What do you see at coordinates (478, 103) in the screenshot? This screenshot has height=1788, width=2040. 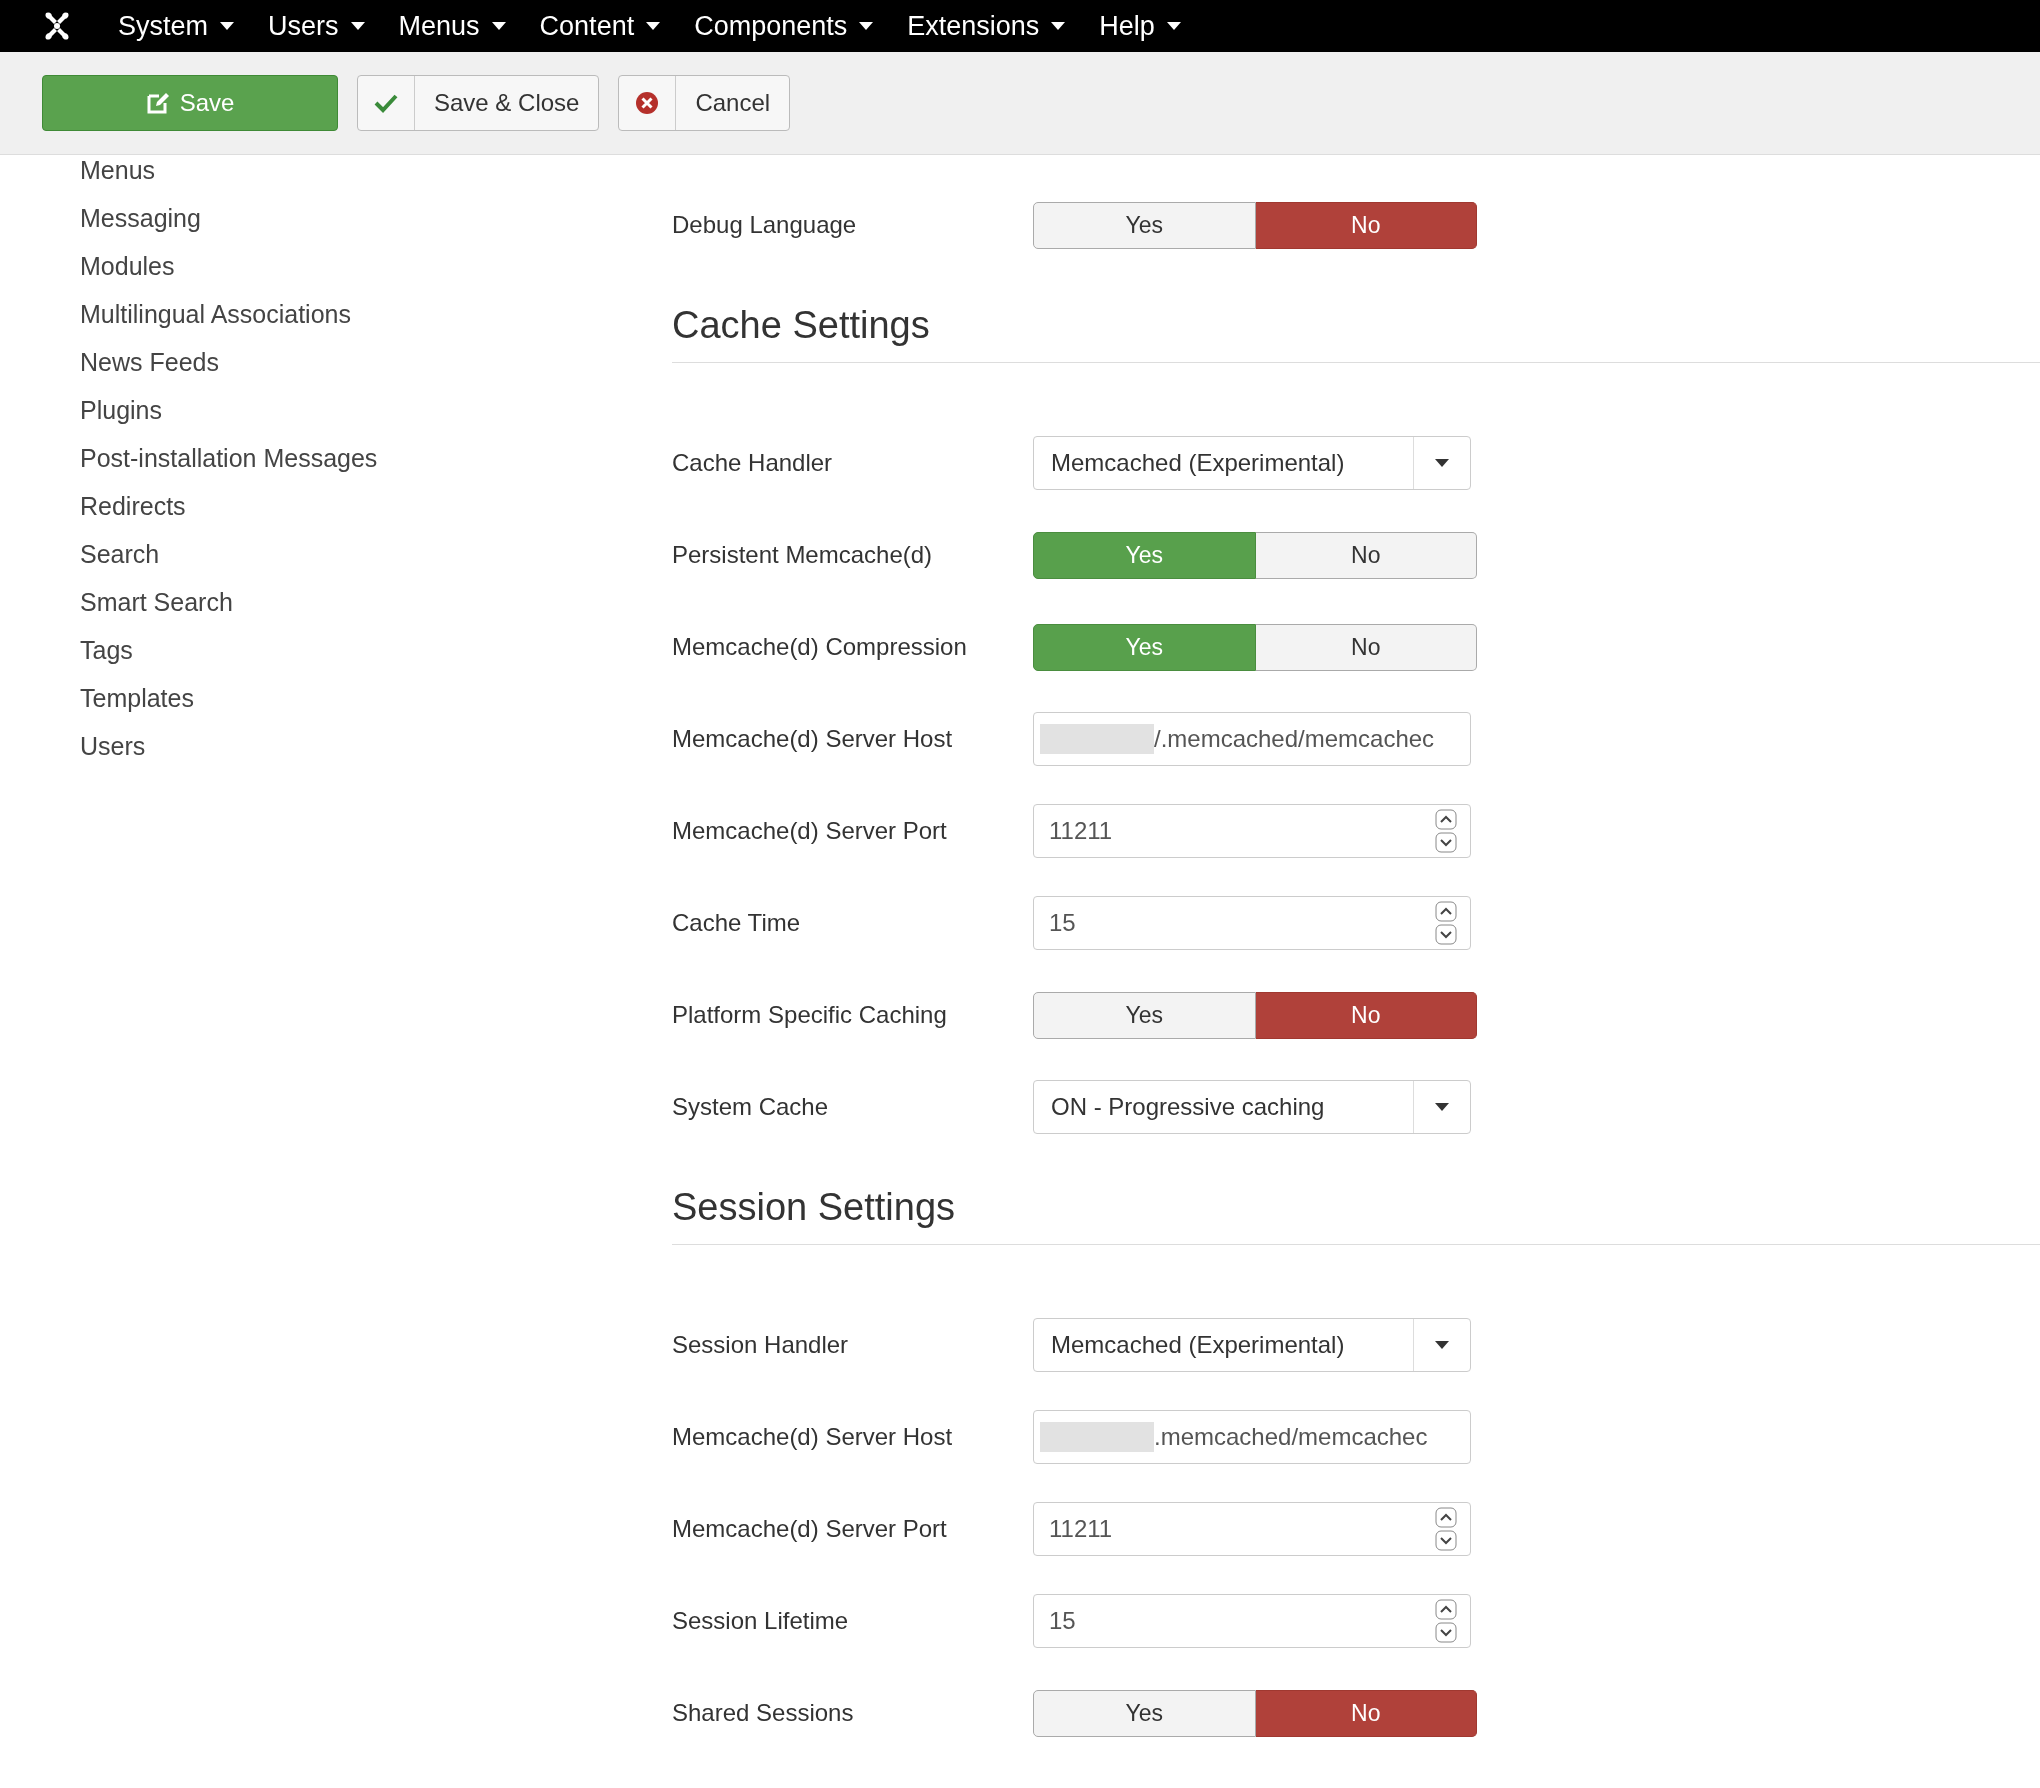 I see `save-close-button: Save & Close` at bounding box center [478, 103].